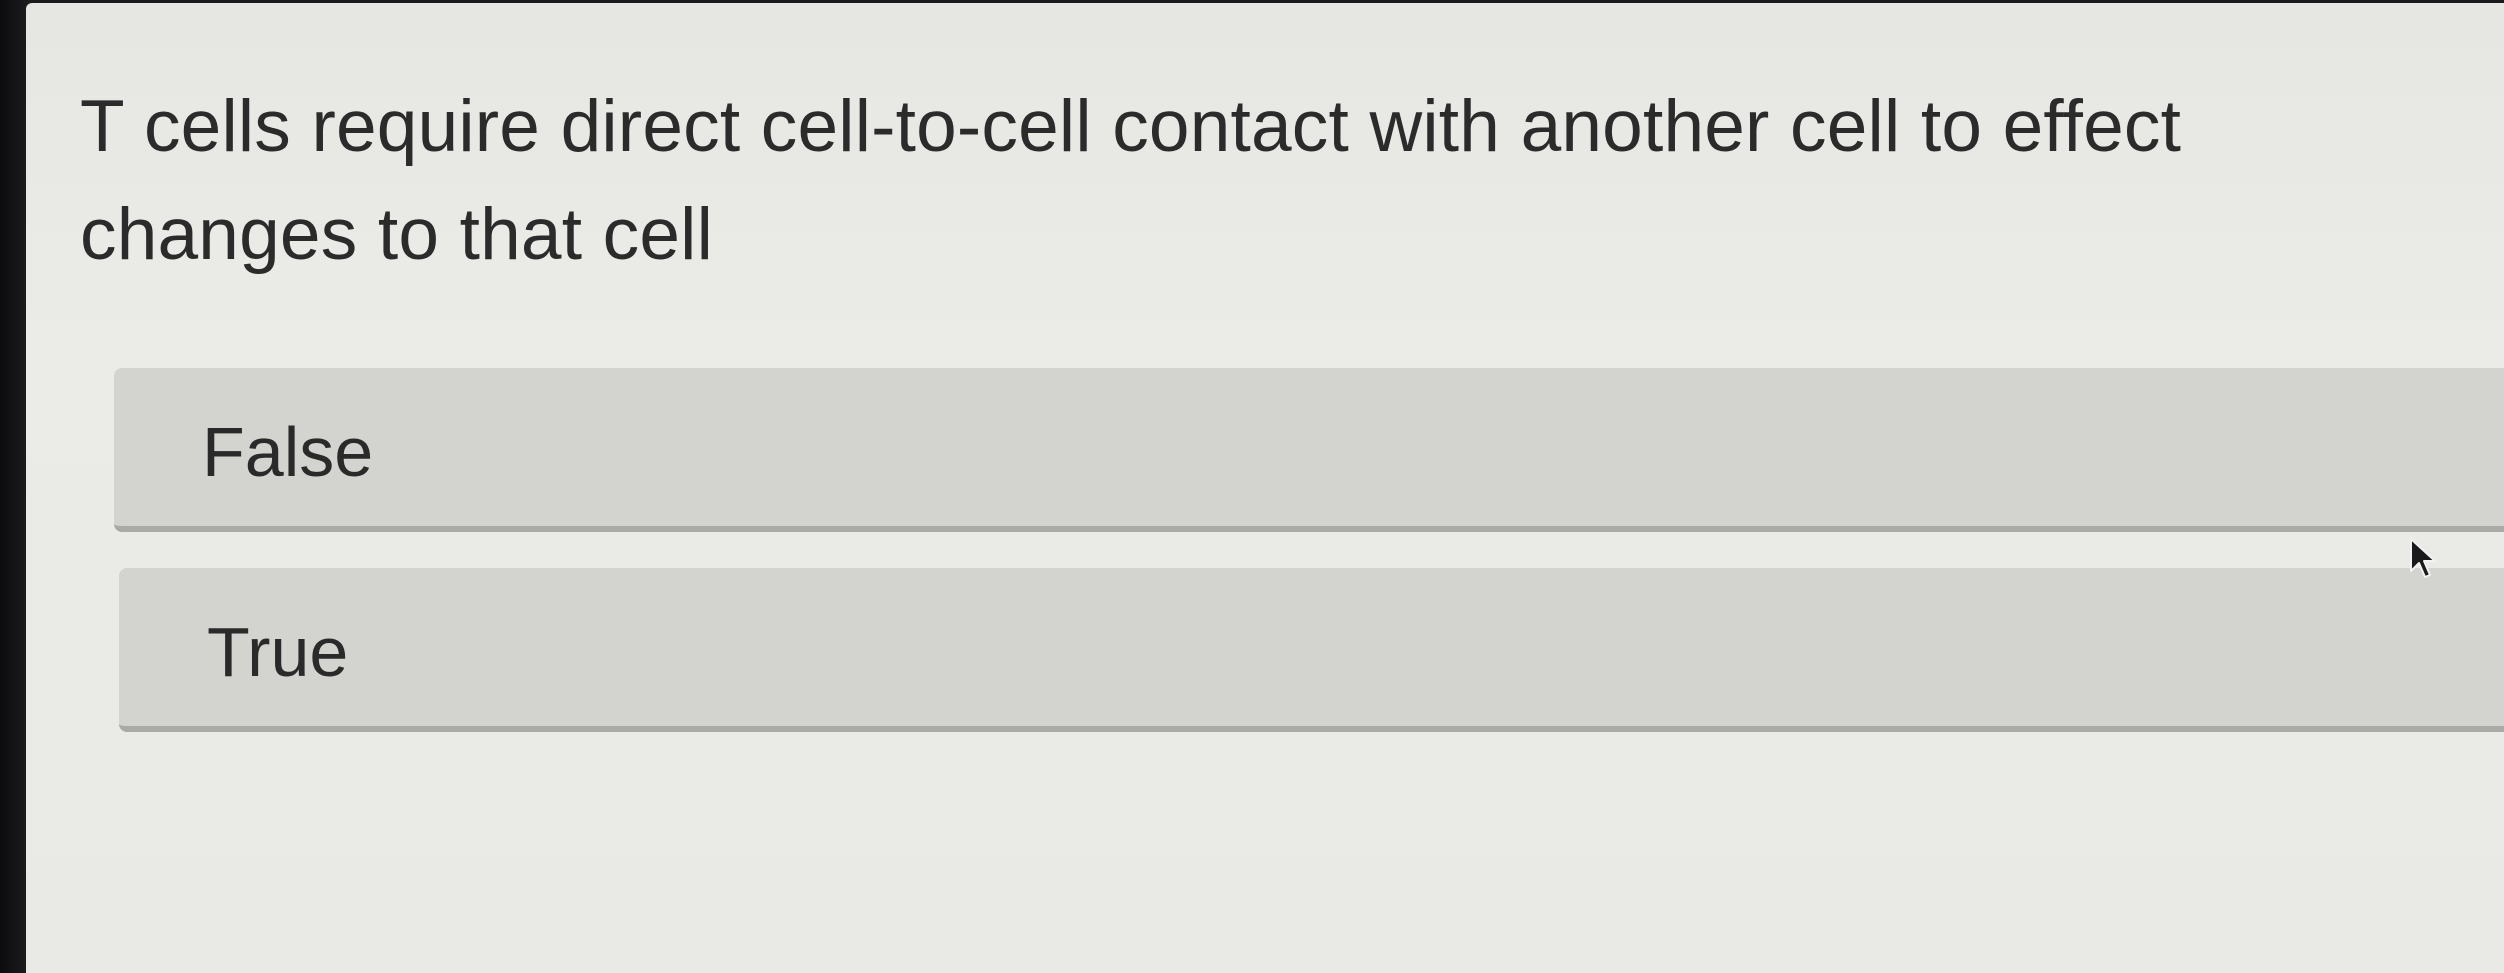 This screenshot has width=2504, height=973. Describe the element at coordinates (288, 452) in the screenshot. I see `answer-label: False` at that location.